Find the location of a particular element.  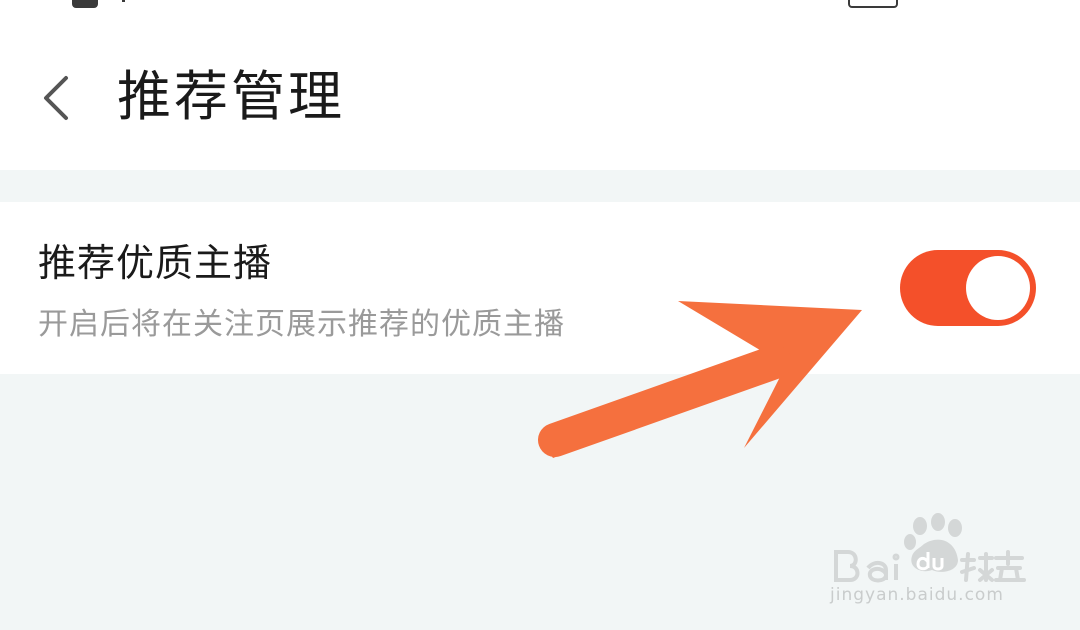

back-button is located at coordinates (58, 98).